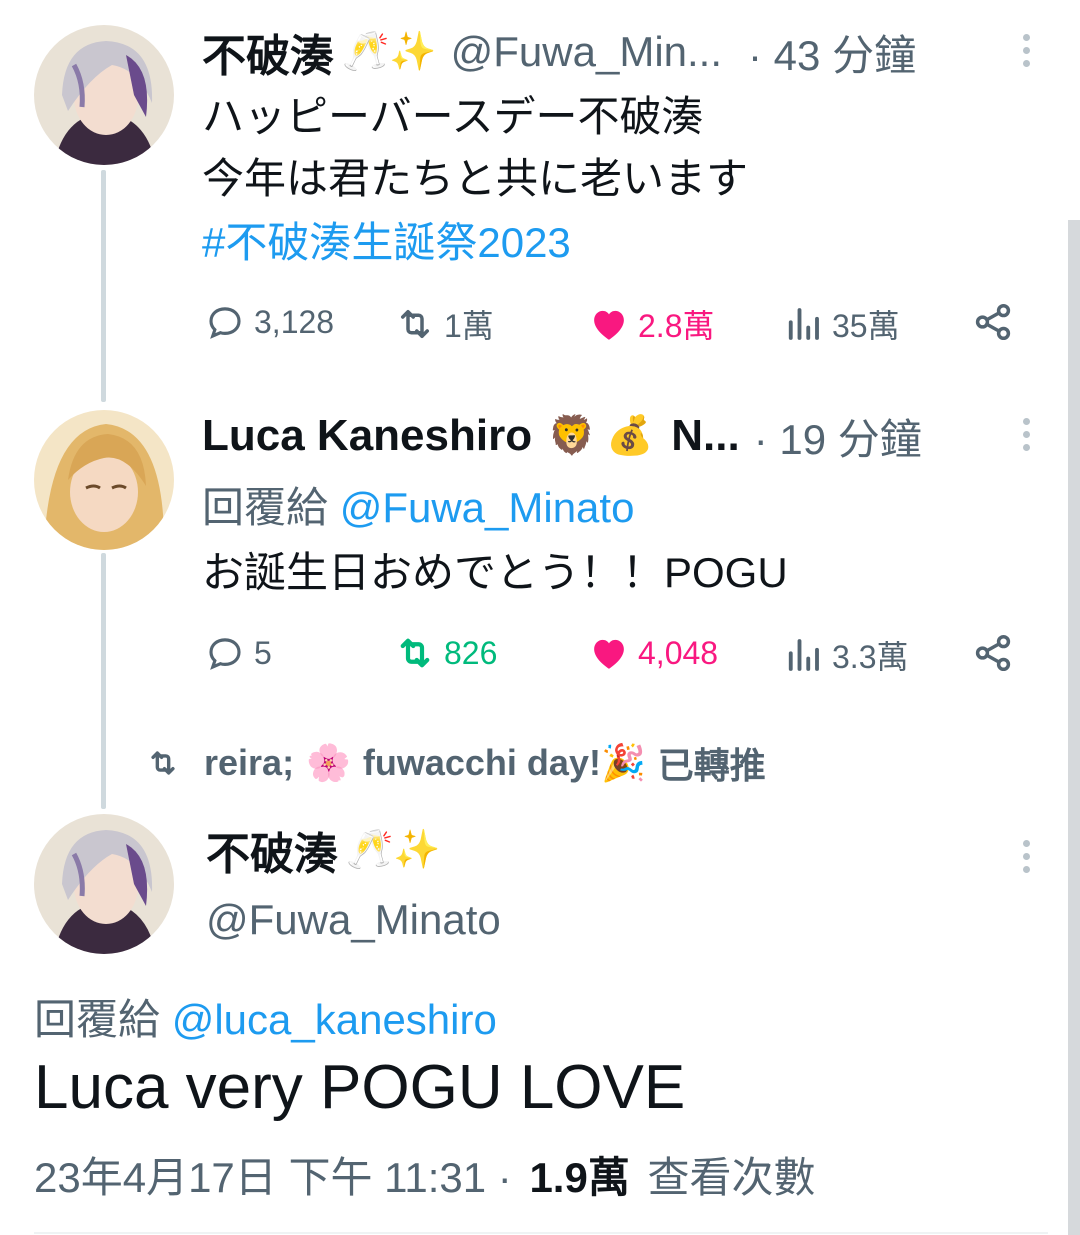  I want to click on retweet-button: 1萬, so click(444, 324).